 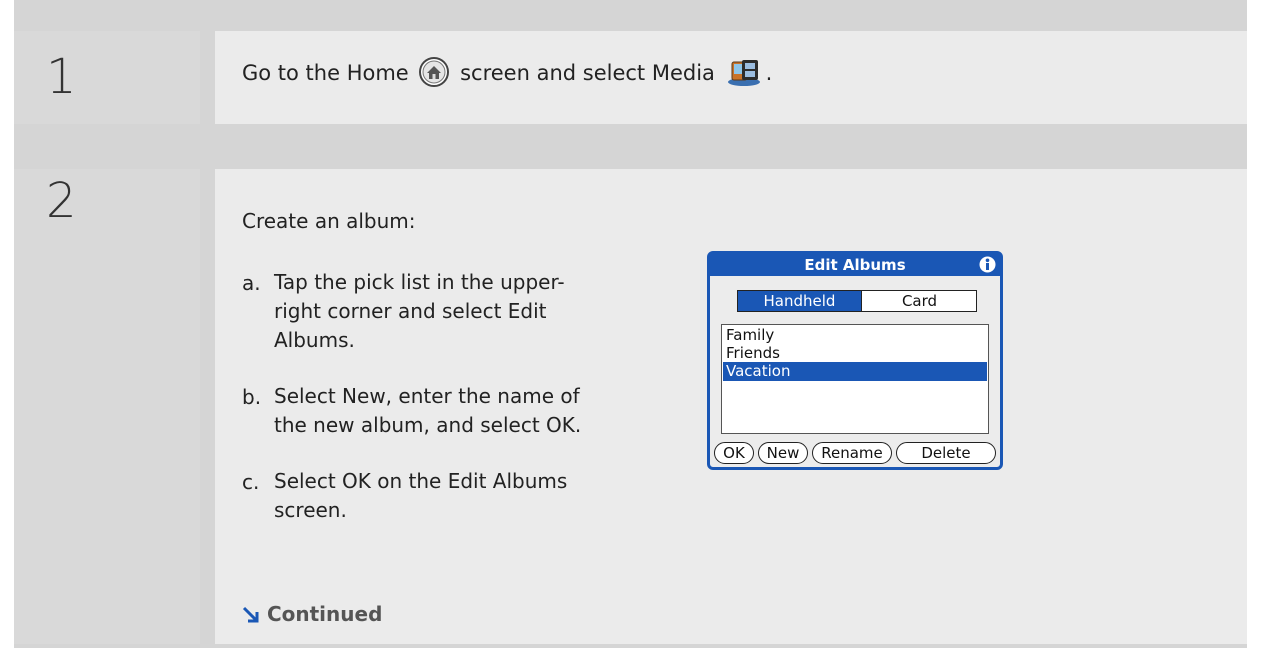 I want to click on home-icon, so click(x=434, y=74).